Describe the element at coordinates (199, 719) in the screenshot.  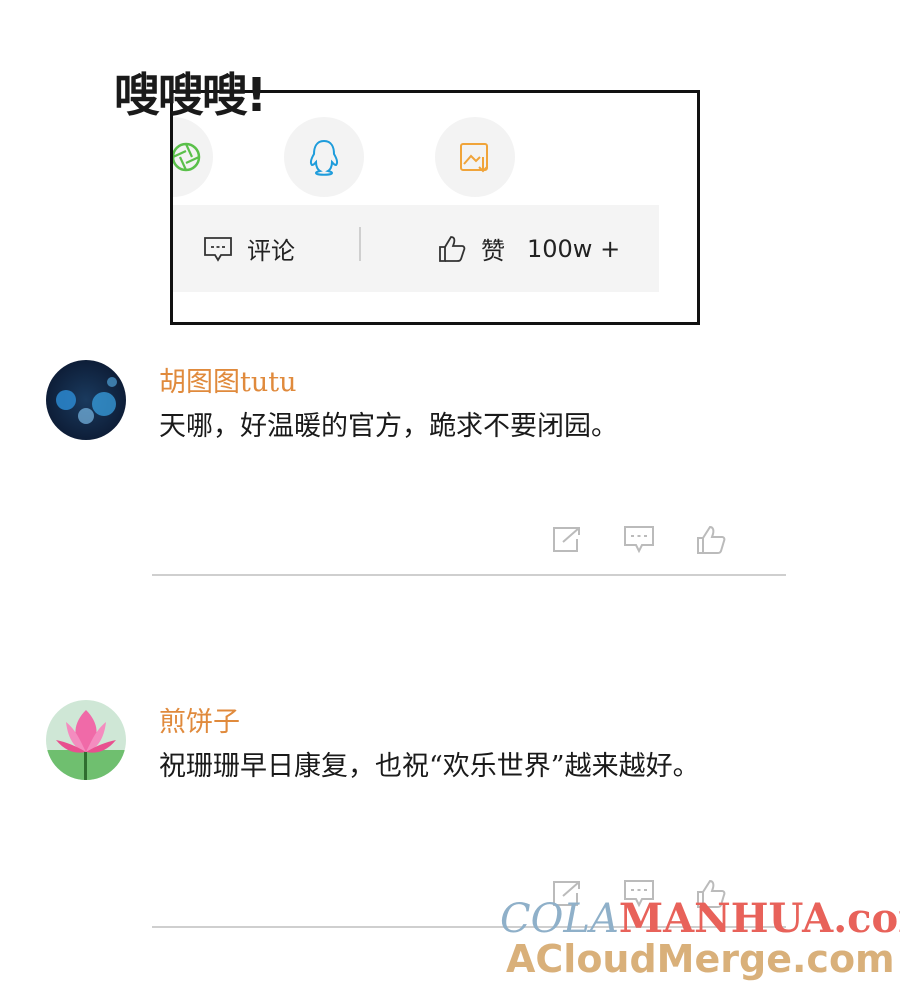
I see `username: 煎饼子` at that location.